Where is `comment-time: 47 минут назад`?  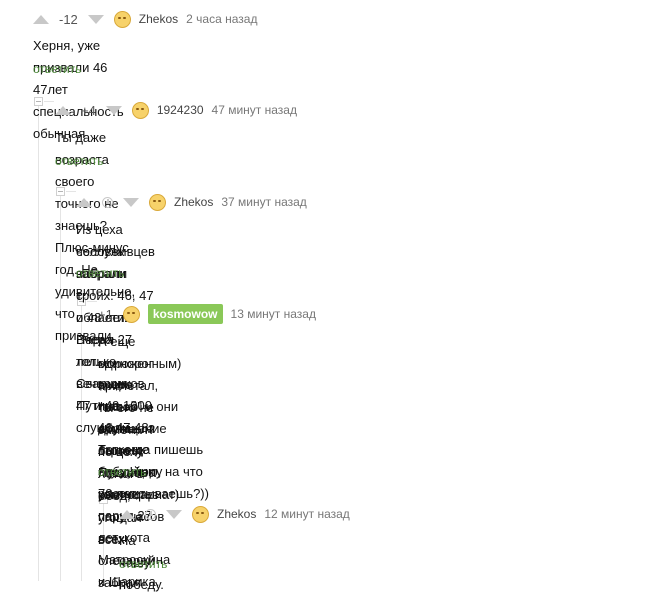
comment-time: 47 минут назад is located at coordinates (254, 110).